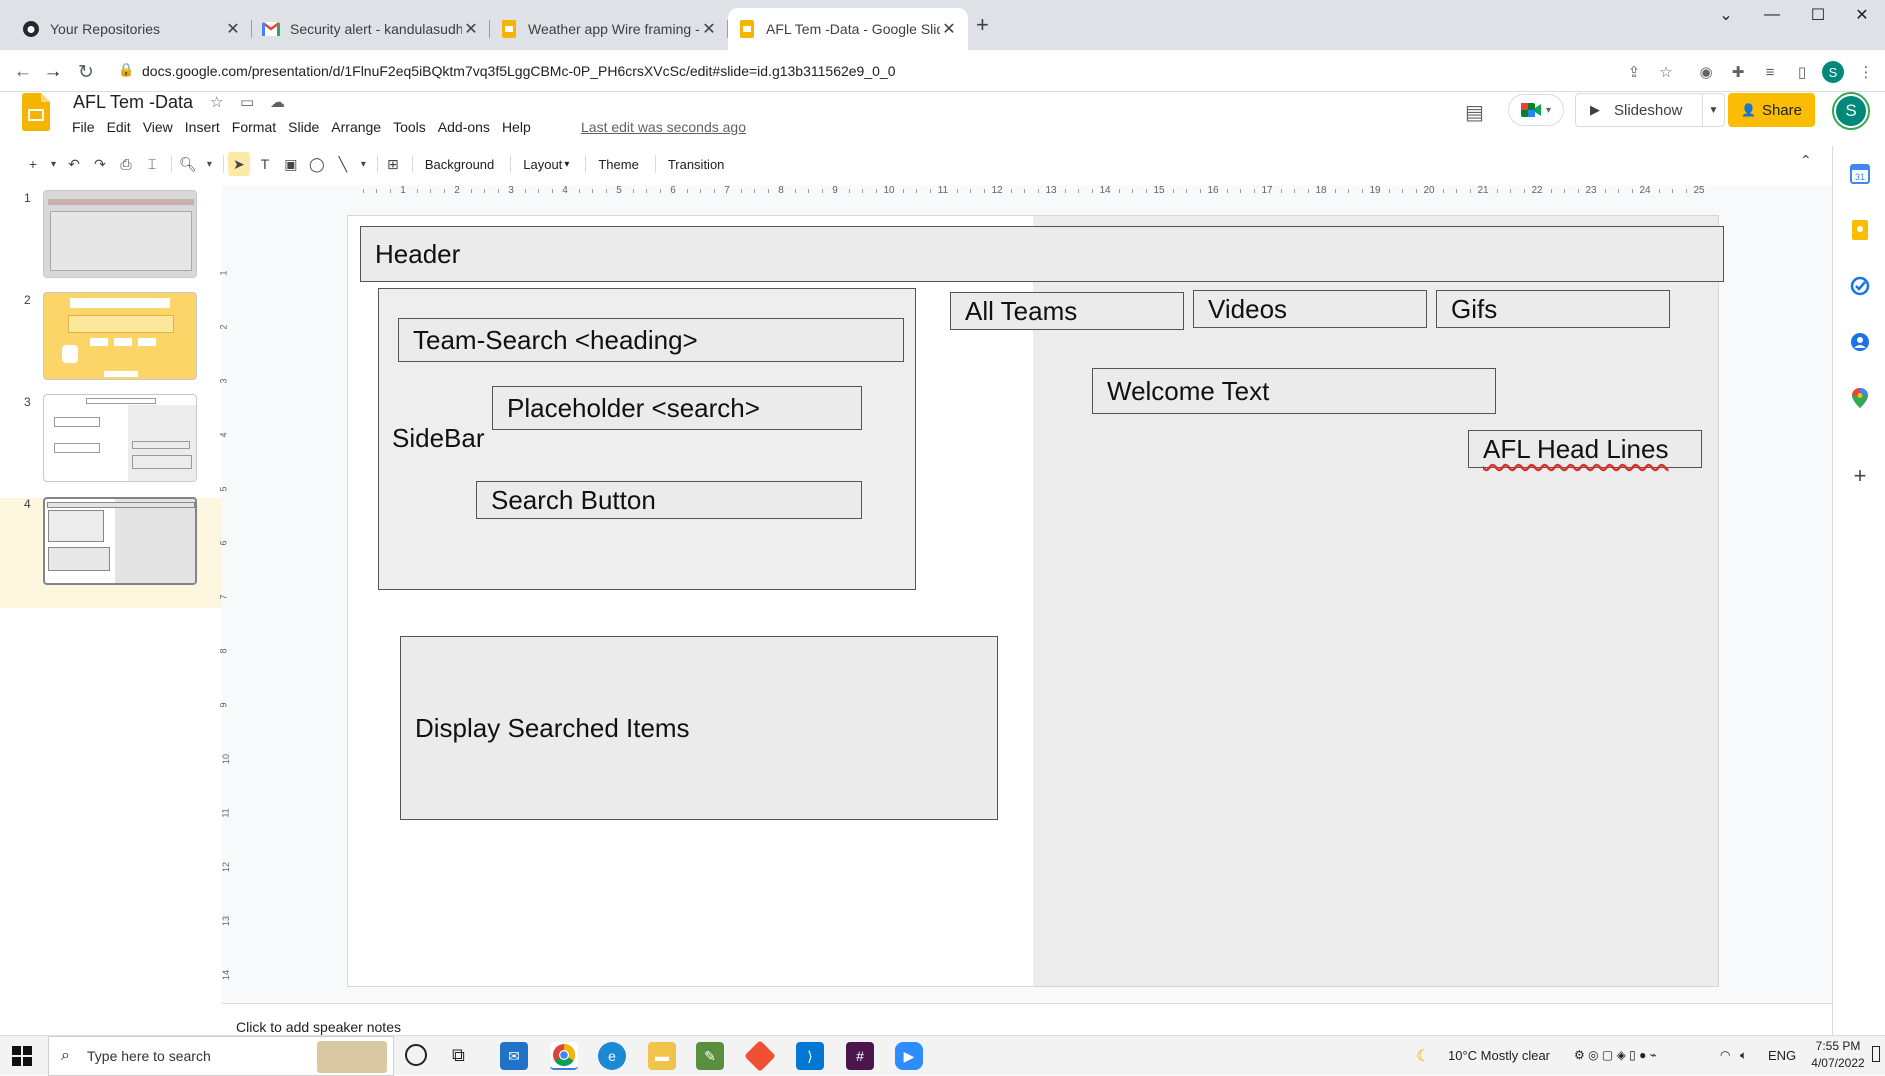 The width and height of the screenshot is (1885, 1076). I want to click on background-button: Background, so click(459, 164).